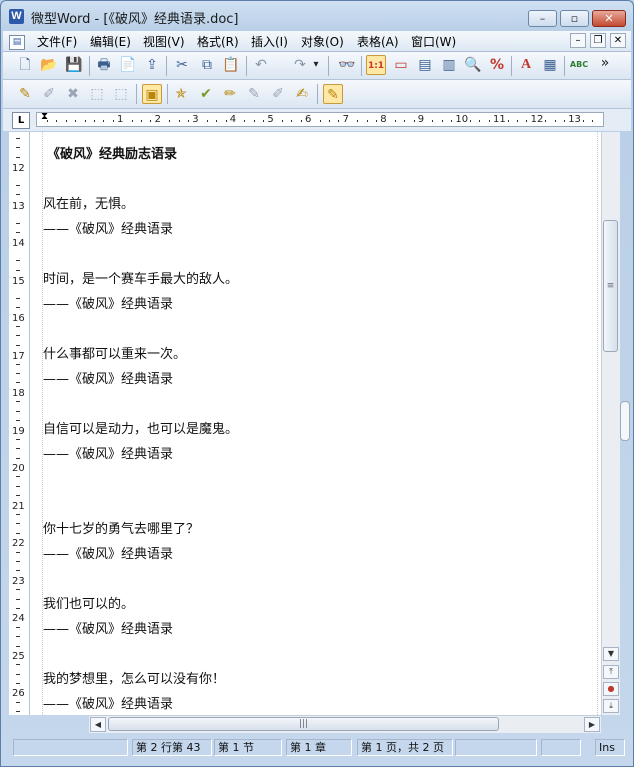 This screenshot has width=634, height=767. I want to click on status-bar: 第 2 行第 43 第 1 节 第 1 章 第 1 页，共 2 页 Ins, so click(317, 747).